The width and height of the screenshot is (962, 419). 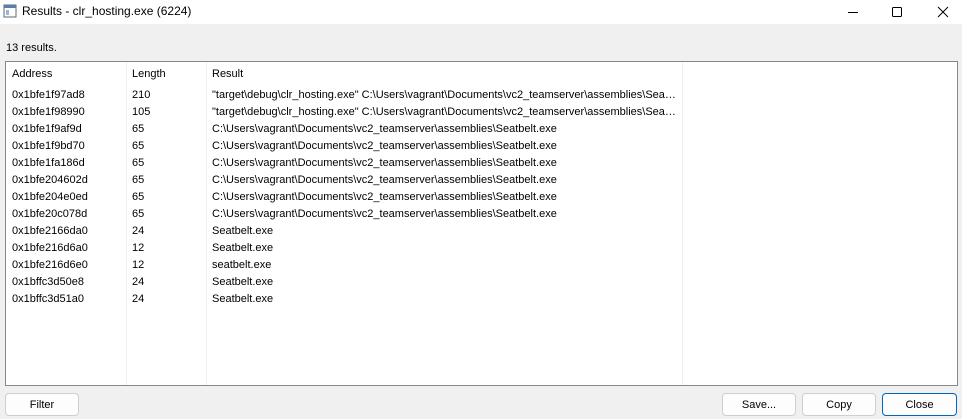 What do you see at coordinates (32, 74) in the screenshot?
I see `column-header-address: Address` at bounding box center [32, 74].